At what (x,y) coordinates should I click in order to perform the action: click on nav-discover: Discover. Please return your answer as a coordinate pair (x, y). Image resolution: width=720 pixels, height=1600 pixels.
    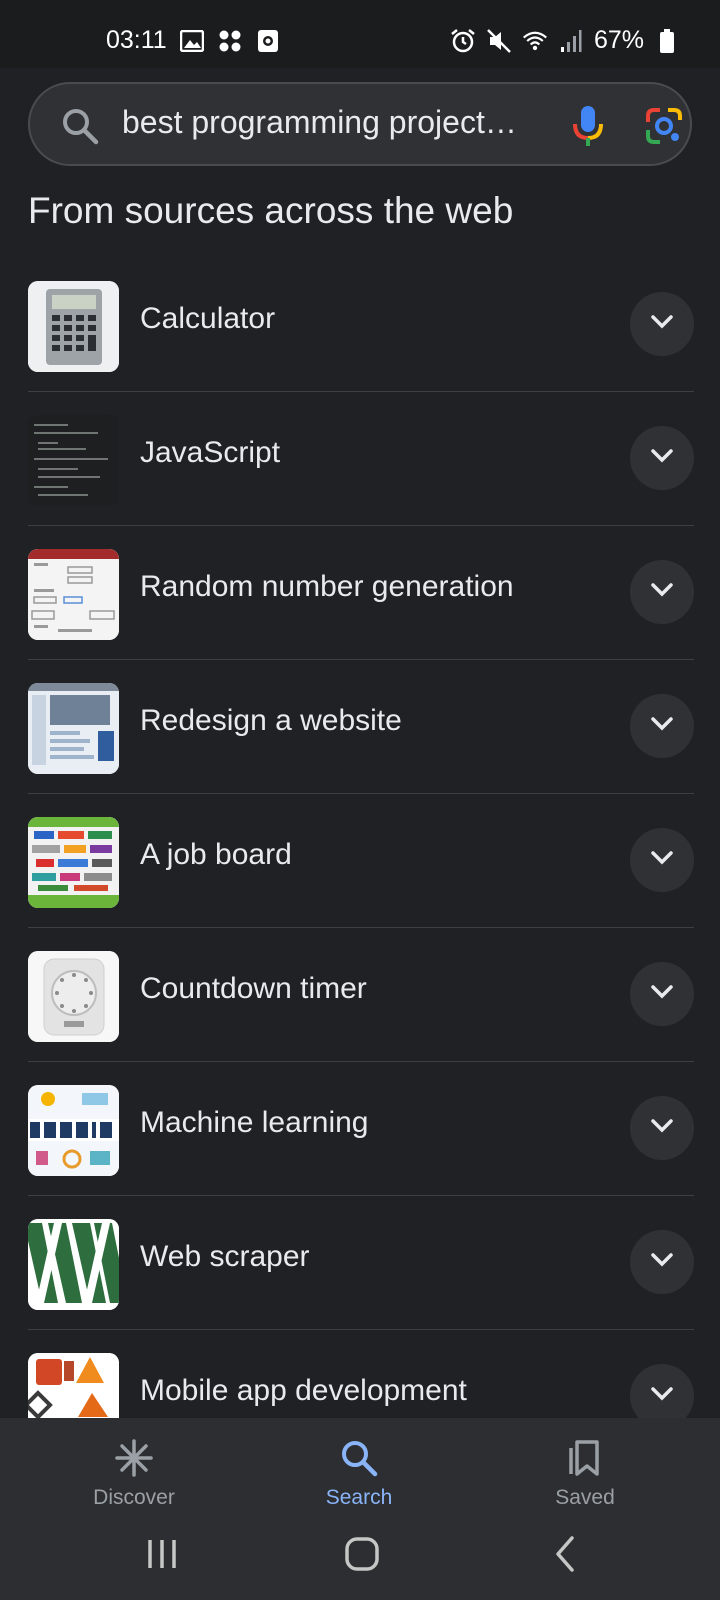
    Looking at the image, I should click on (134, 1474).